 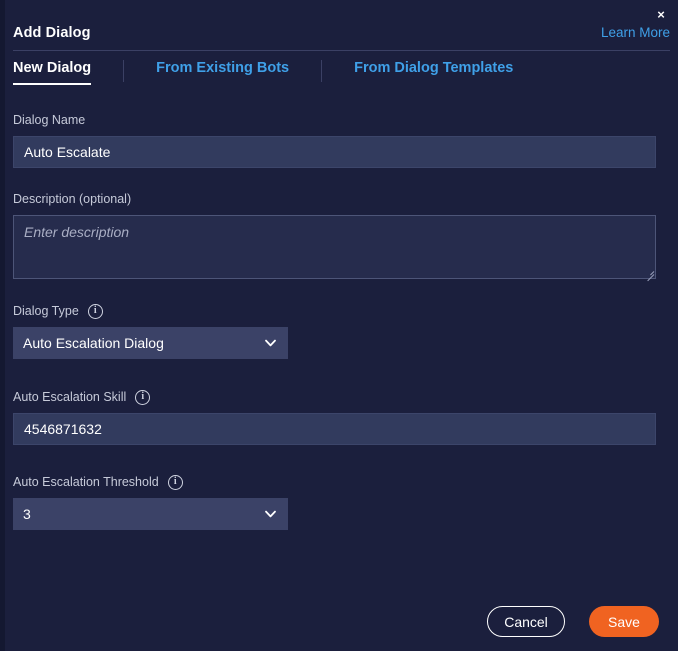 I want to click on learn-more-link: Learn More, so click(x=635, y=32).